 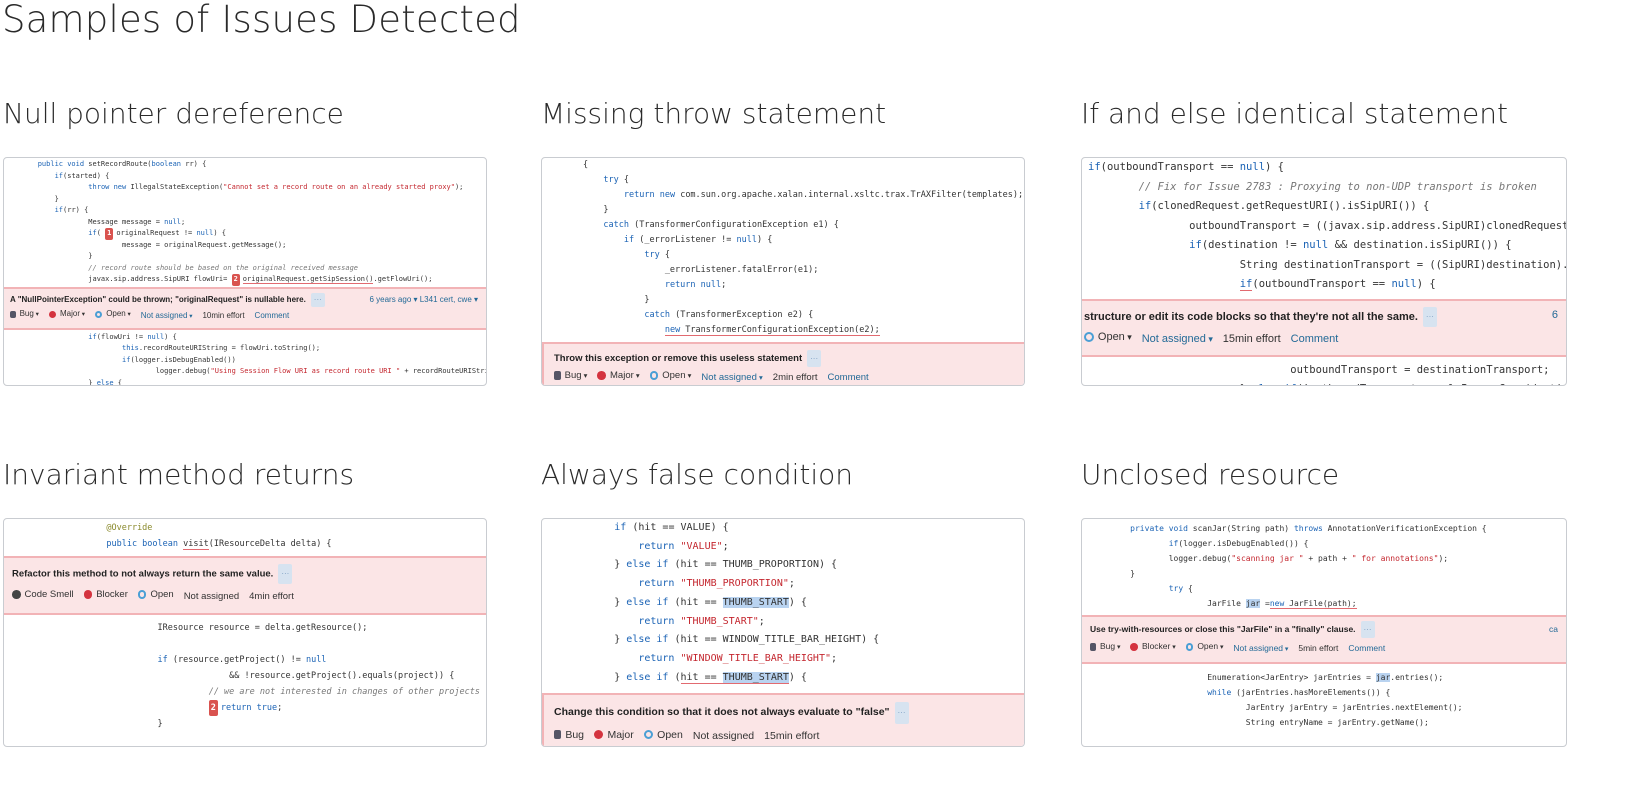 I want to click on code-token: THUMB_START, so click(x=755, y=602).